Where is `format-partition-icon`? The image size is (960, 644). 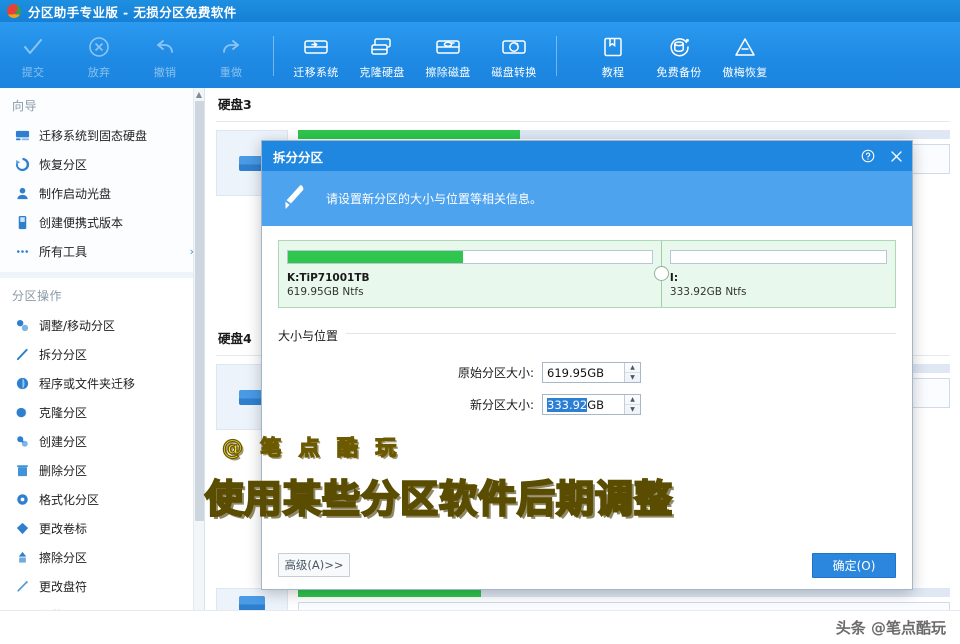 format-partition-icon is located at coordinates (22, 500).